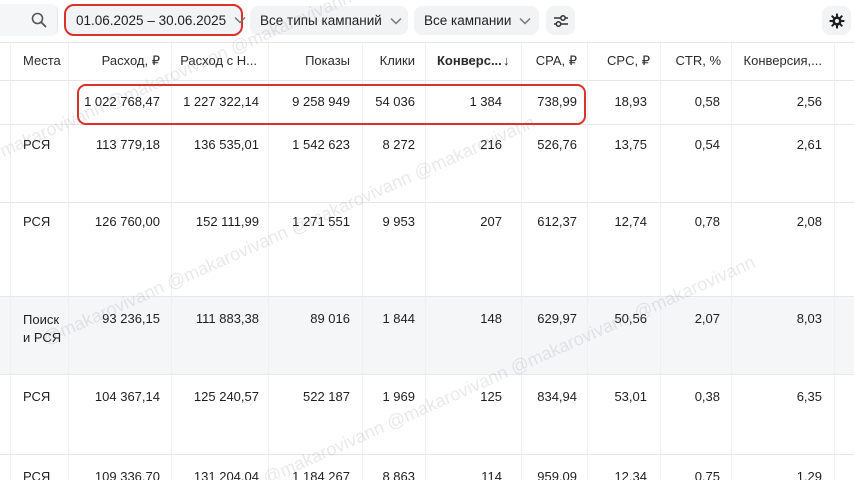  What do you see at coordinates (557, 474) in the screenshot?
I see `row-cpa: 959,09` at bounding box center [557, 474].